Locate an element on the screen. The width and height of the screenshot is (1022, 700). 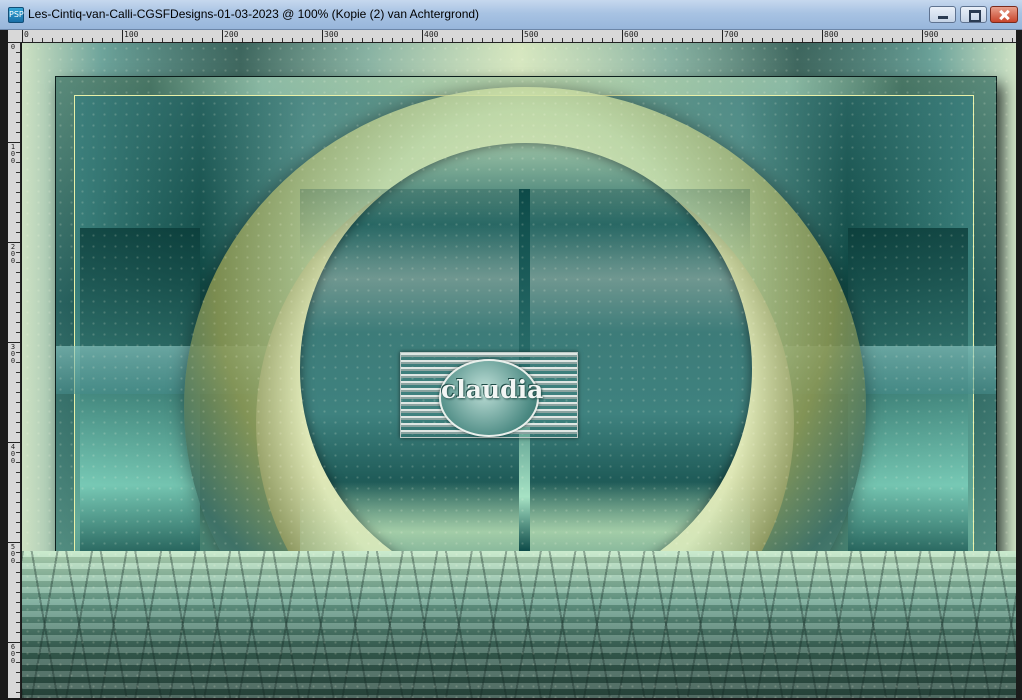
ruler-label: 800 is located at coordinates (831, 34).